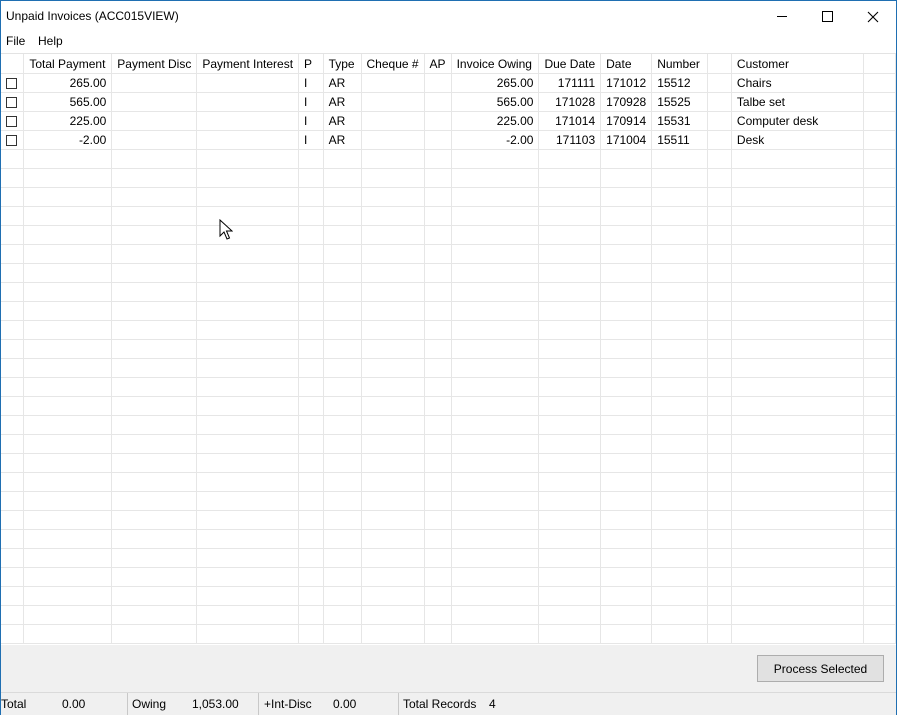  Describe the element at coordinates (782, 16) in the screenshot. I see `minimize-button` at that location.